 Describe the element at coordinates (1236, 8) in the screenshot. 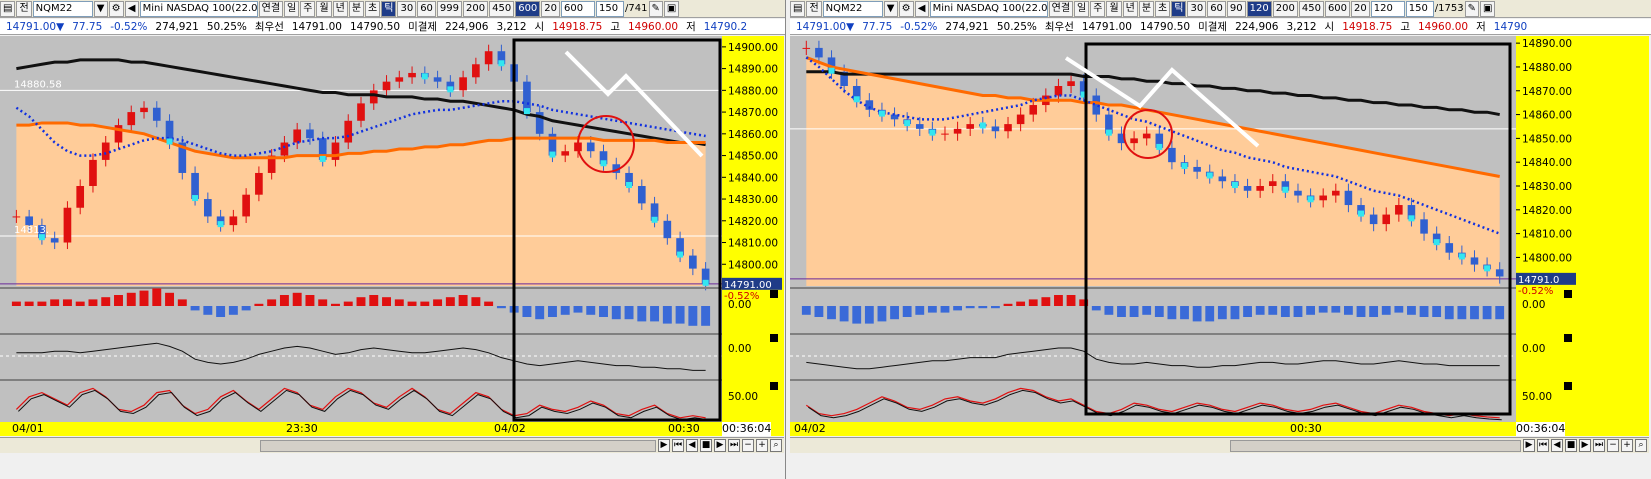

I see `period-button: 90` at that location.